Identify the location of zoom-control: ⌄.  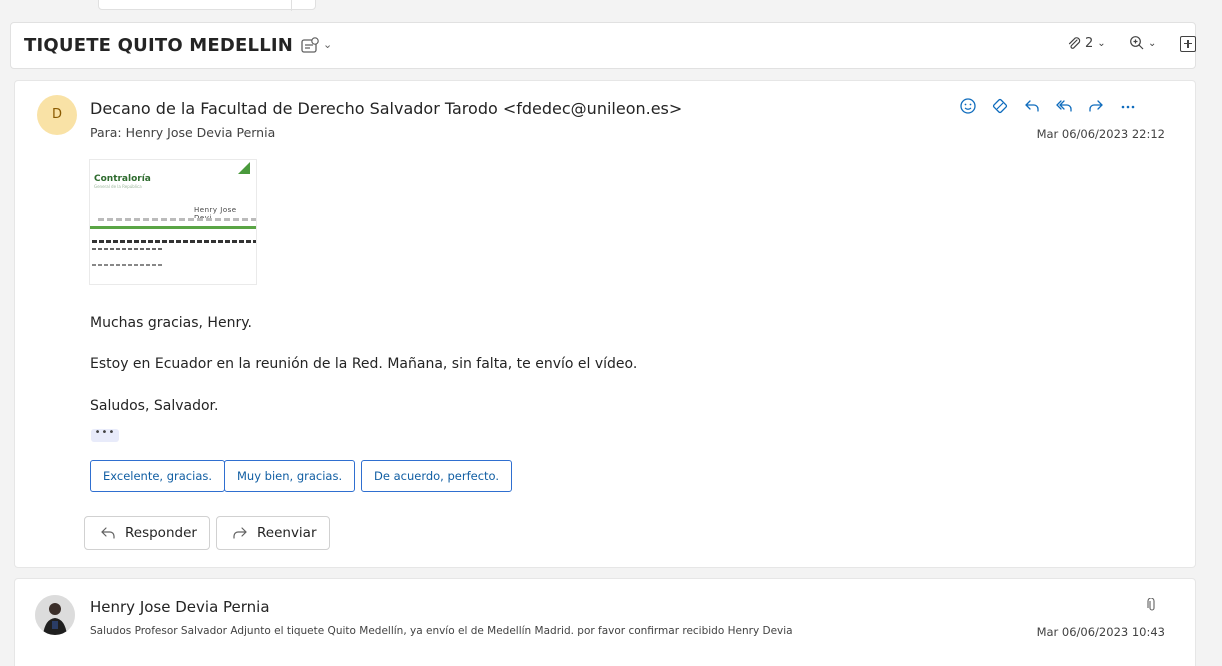
(1142, 43).